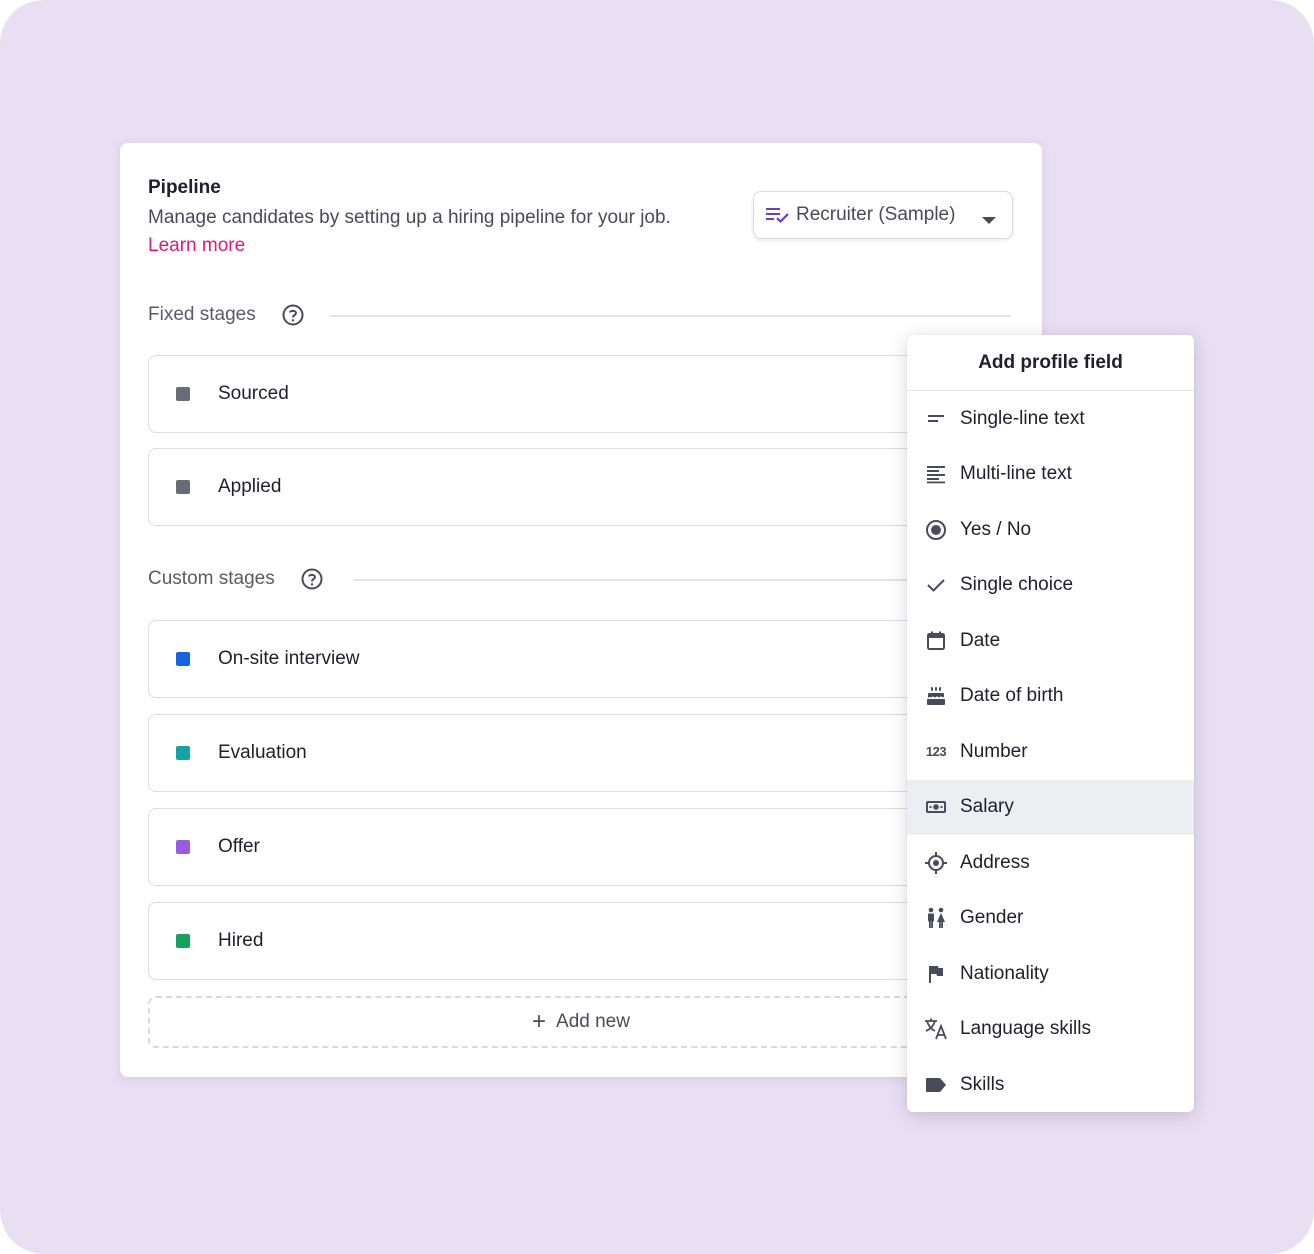 This screenshot has width=1314, height=1254. I want to click on menu-item-label: Single choice, so click(1017, 585).